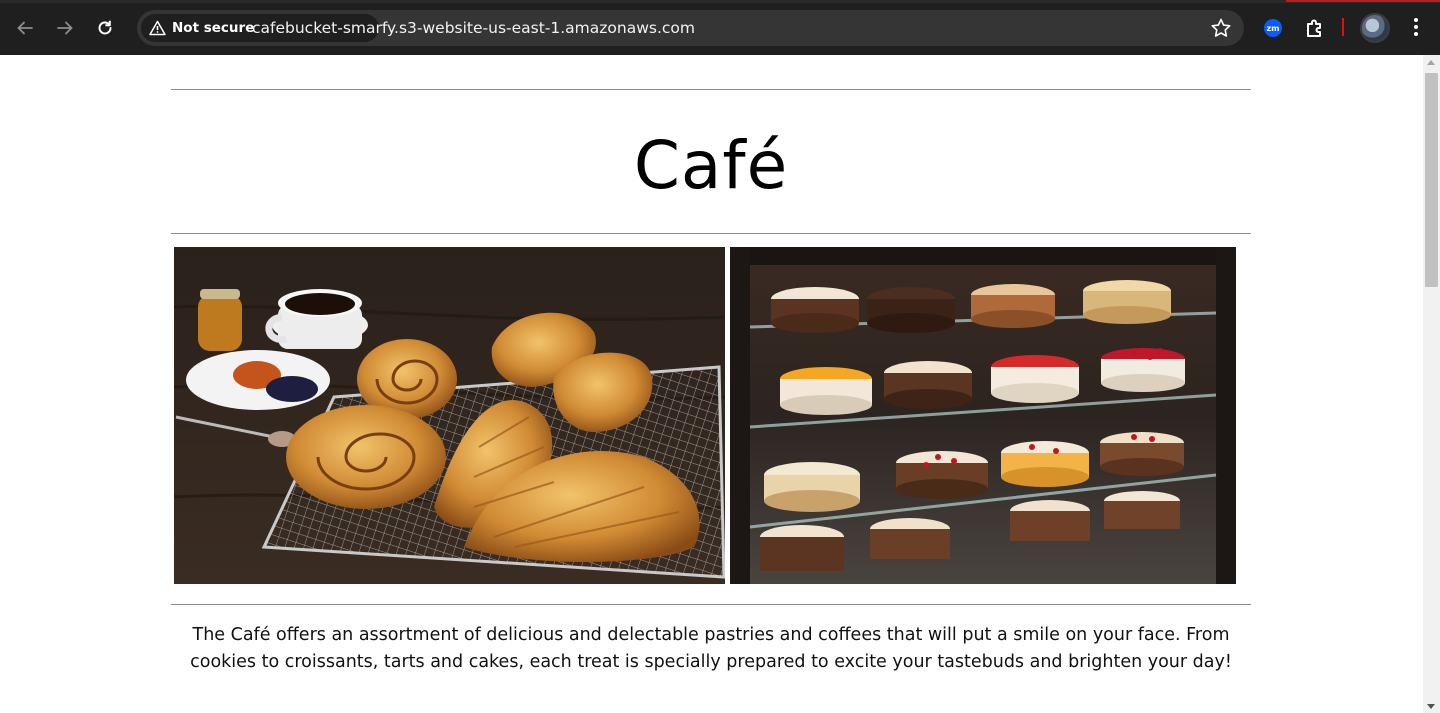  I want to click on star-icon, so click(1221, 27).